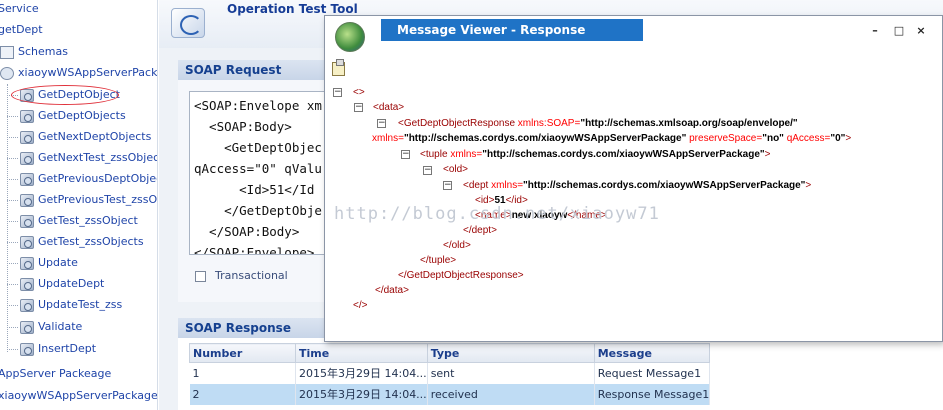 The image size is (943, 410). Describe the element at coordinates (875, 31) in the screenshot. I see `minimize-button: –` at that location.